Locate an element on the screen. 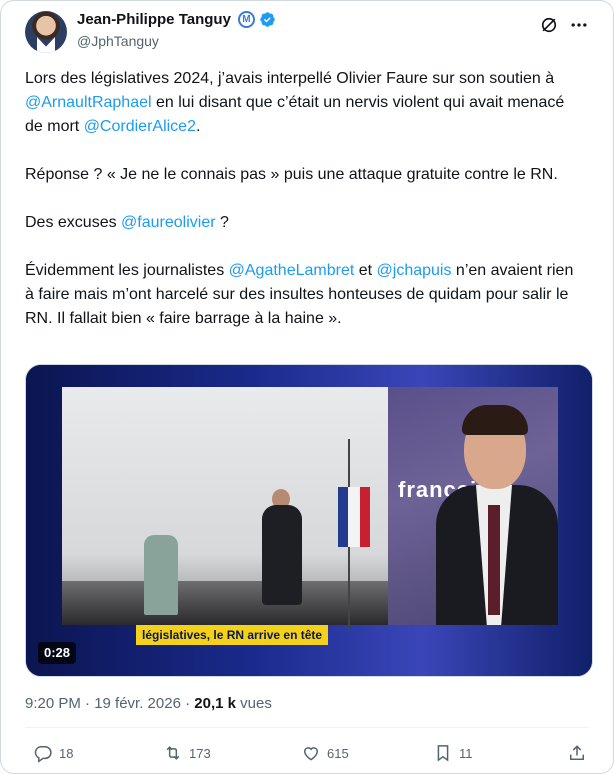 The height and width of the screenshot is (774, 614). text-segment: . is located at coordinates (198, 126).